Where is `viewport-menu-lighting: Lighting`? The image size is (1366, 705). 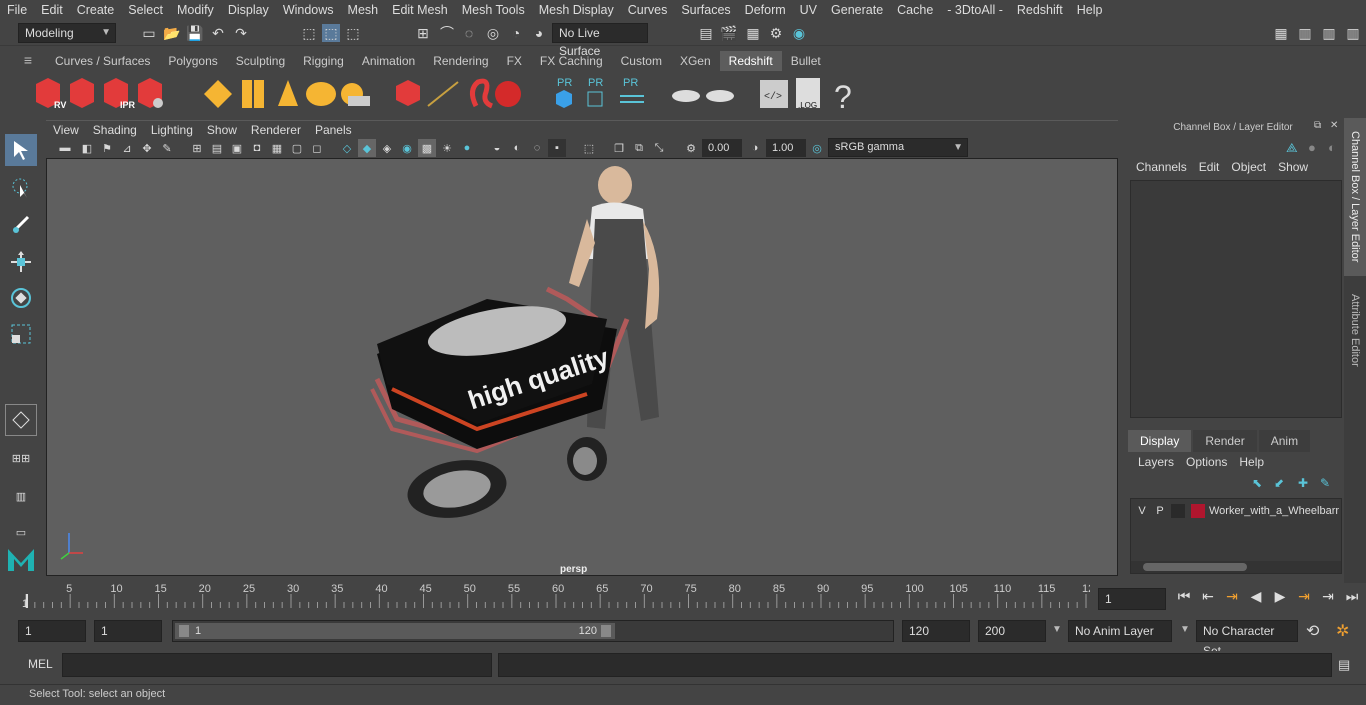 viewport-menu-lighting: Lighting is located at coordinates (172, 130).